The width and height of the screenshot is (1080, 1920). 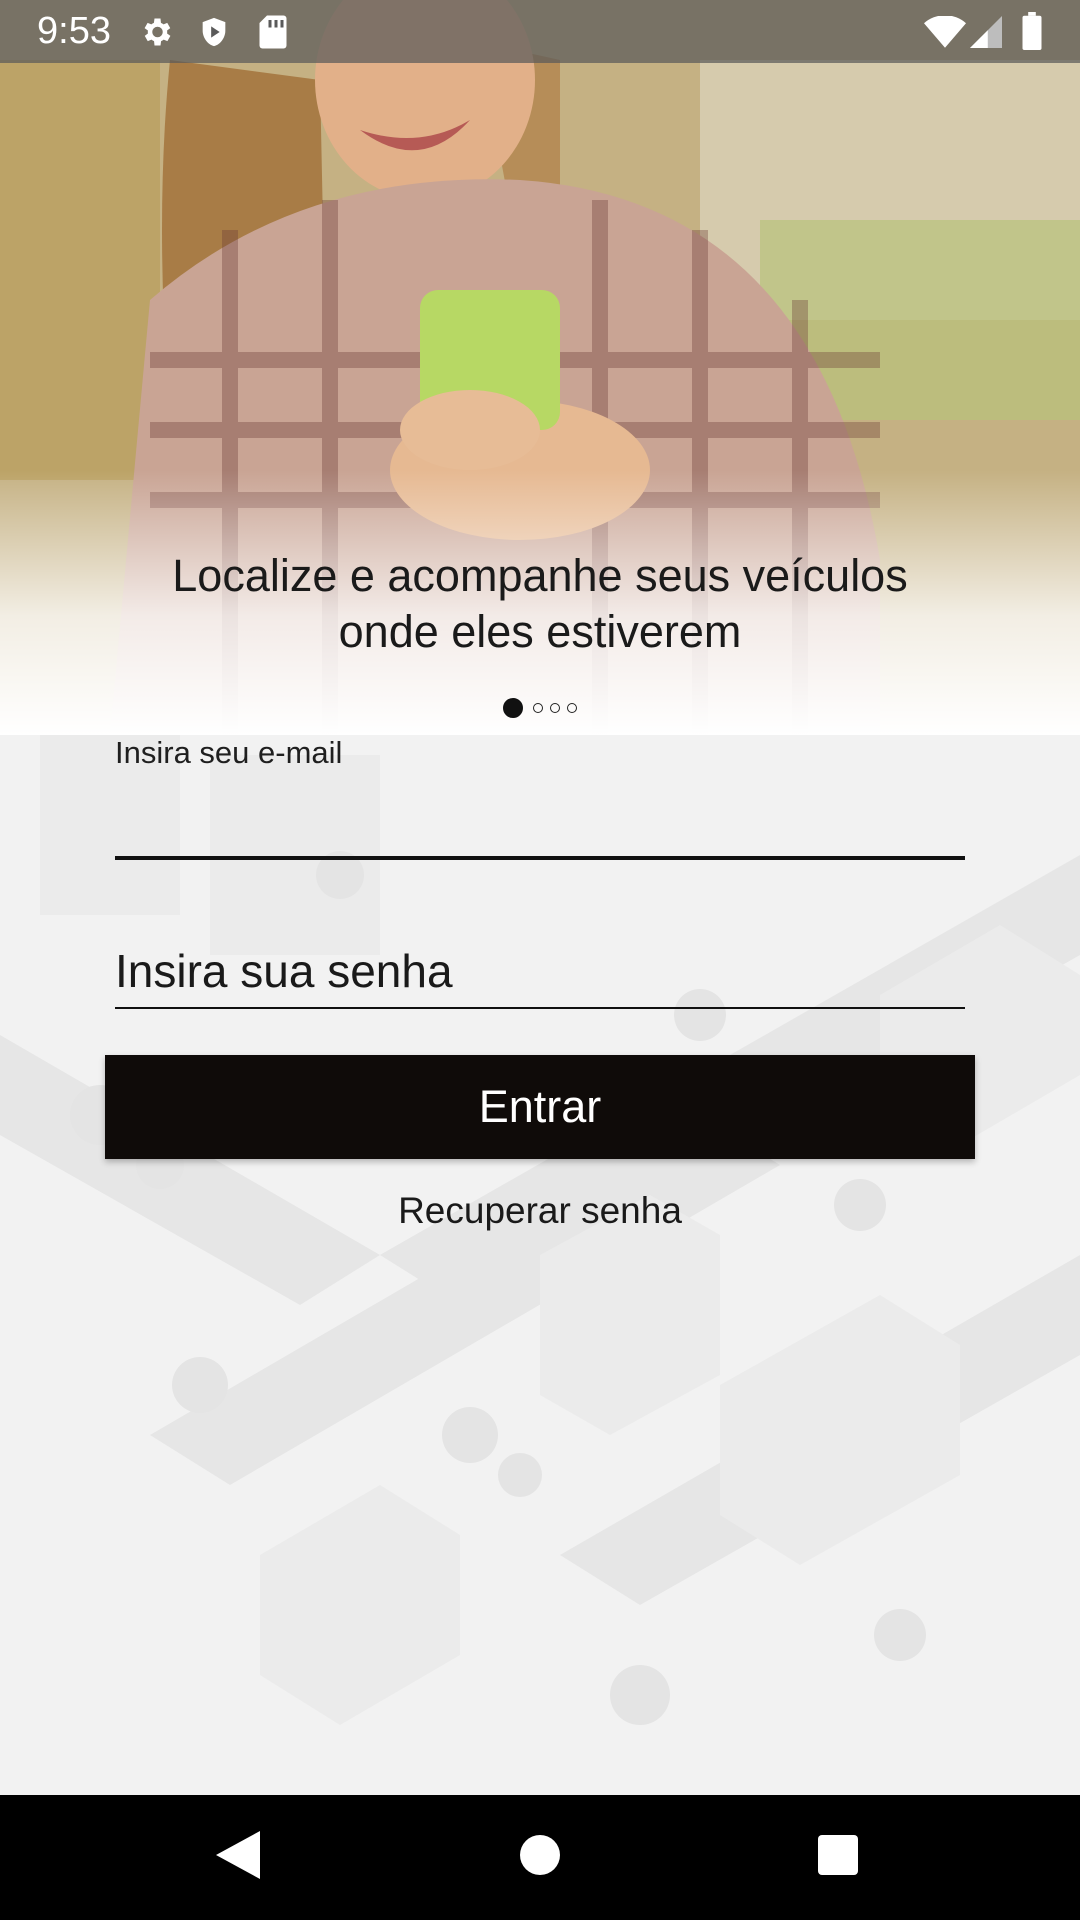 I want to click on home-button, so click(x=540, y=1857).